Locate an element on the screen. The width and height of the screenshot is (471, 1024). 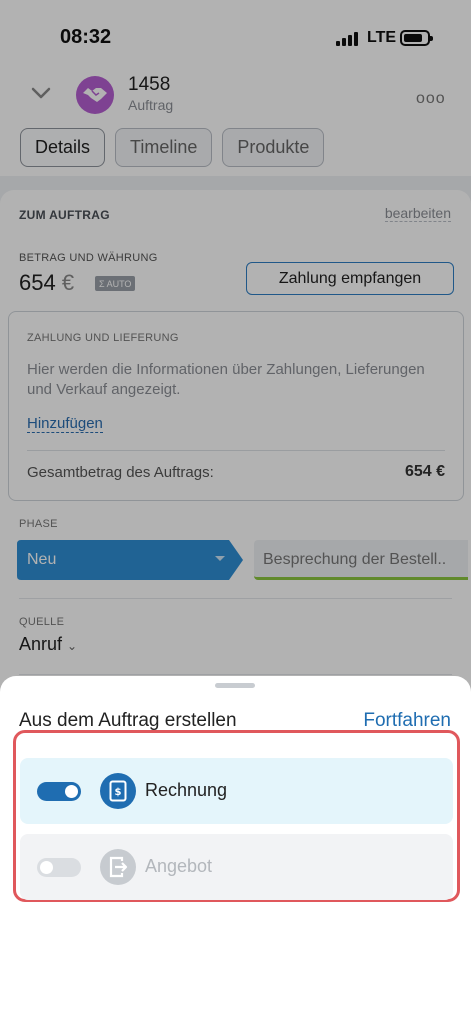
invoice-icon: $ is located at coordinates (118, 791).